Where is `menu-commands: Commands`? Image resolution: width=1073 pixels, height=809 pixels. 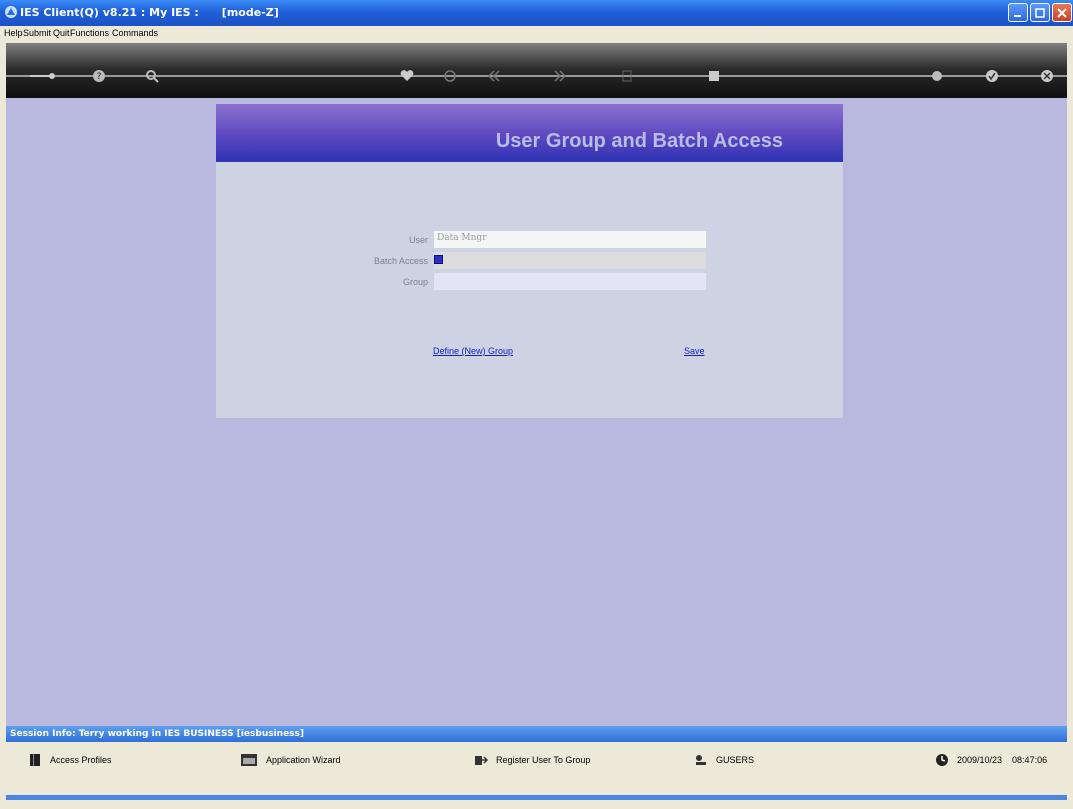
menu-commands: Commands is located at coordinates (135, 33).